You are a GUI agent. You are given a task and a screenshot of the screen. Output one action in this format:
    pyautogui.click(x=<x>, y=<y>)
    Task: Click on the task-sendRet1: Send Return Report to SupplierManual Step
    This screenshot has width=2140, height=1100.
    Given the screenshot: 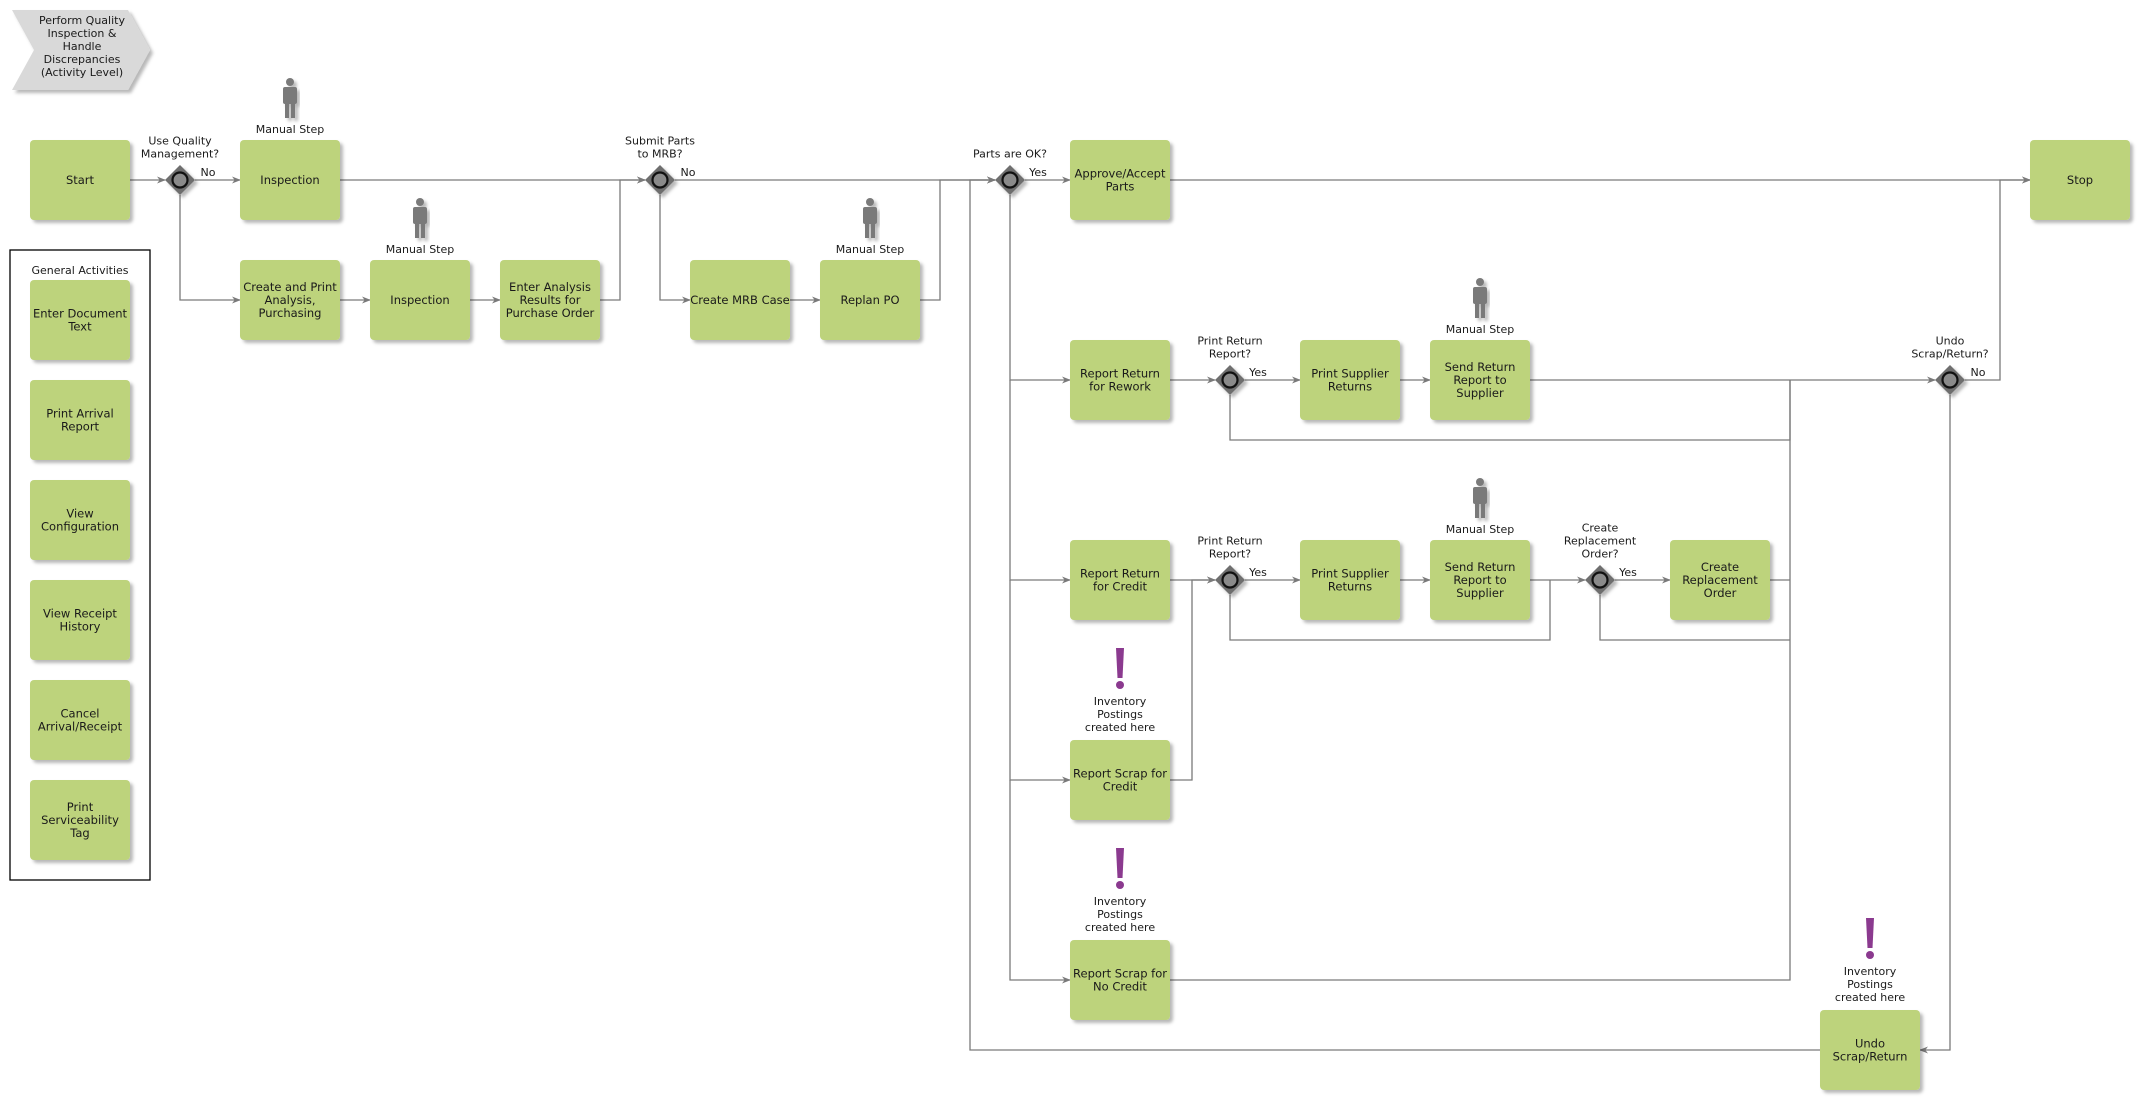 What is the action you would take?
    pyautogui.click(x=1480, y=349)
    